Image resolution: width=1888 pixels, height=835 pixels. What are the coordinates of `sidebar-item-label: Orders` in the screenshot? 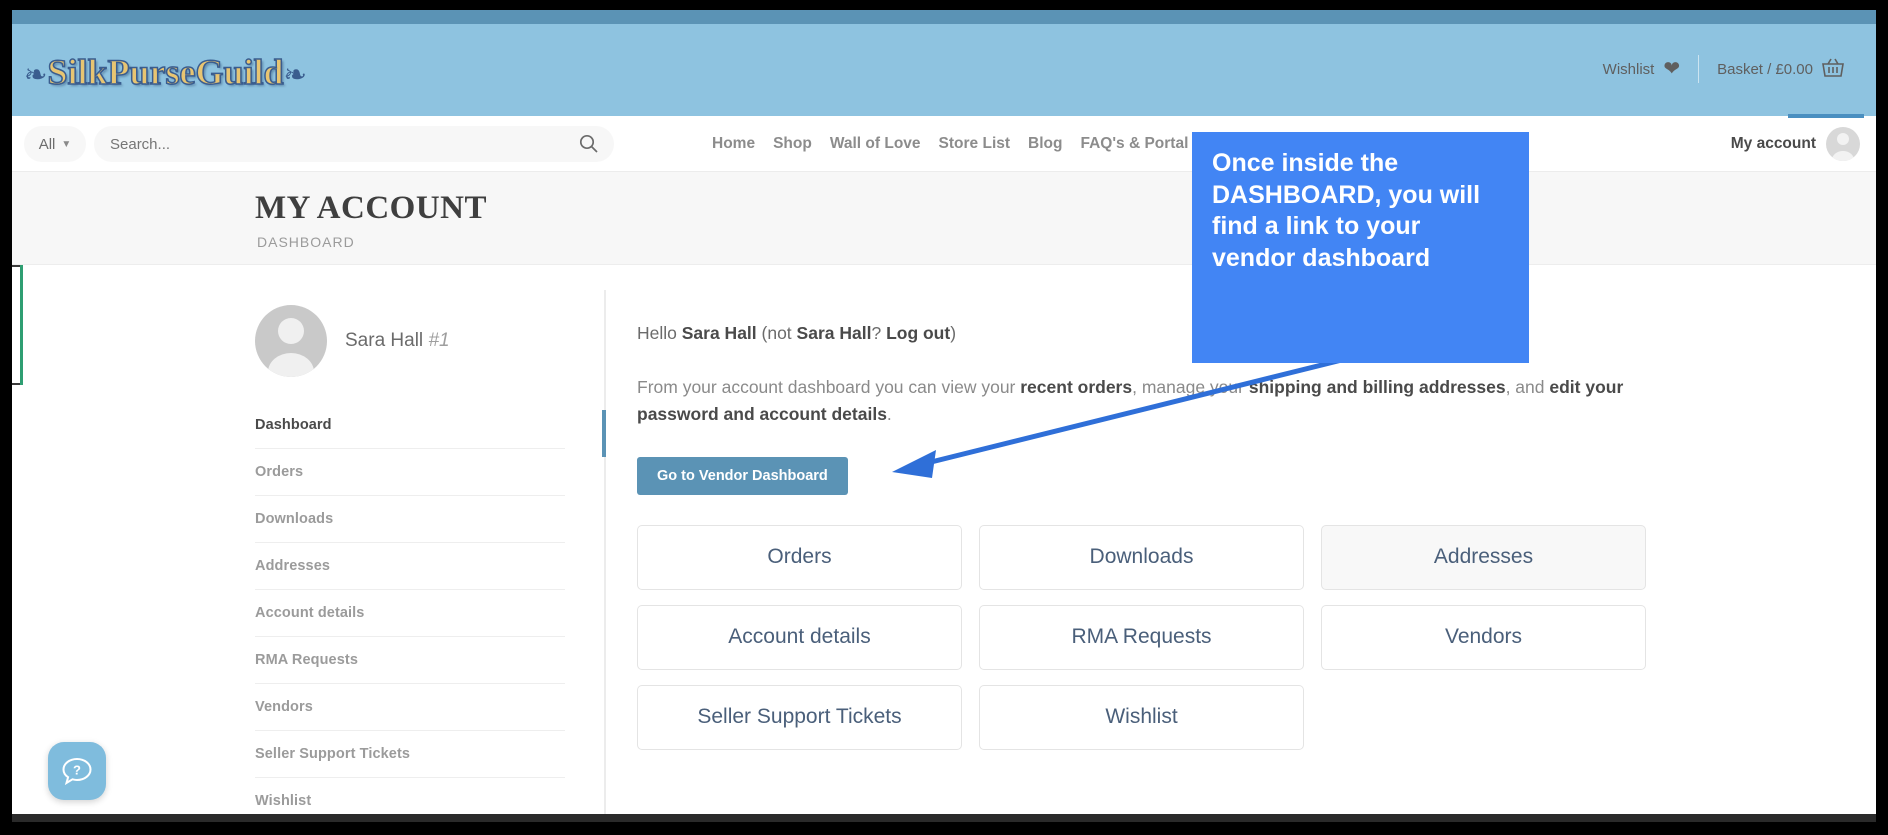 It's located at (279, 472).